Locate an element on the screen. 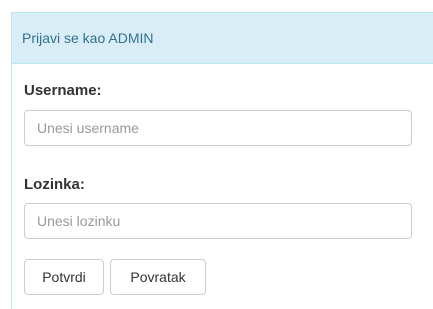  back-button: Povratak is located at coordinates (158, 277).